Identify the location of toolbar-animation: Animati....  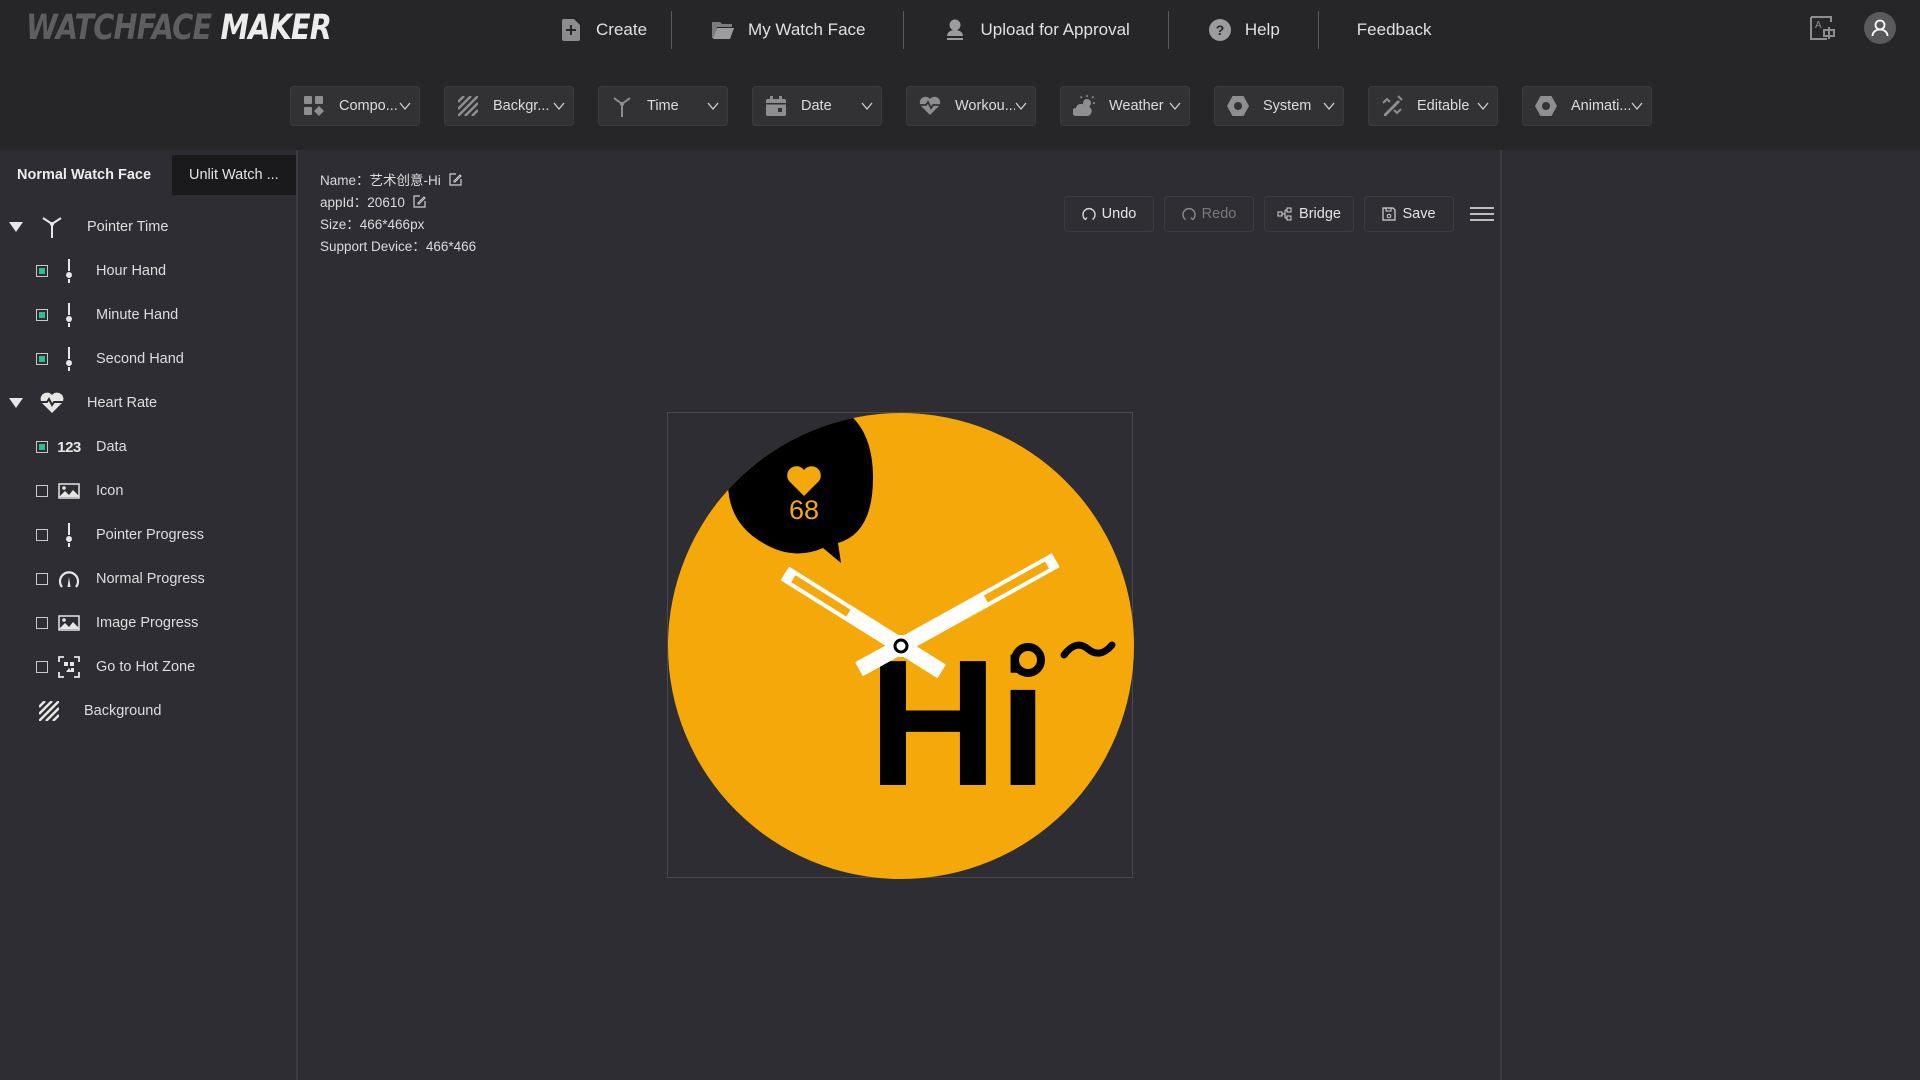
(1587, 106).